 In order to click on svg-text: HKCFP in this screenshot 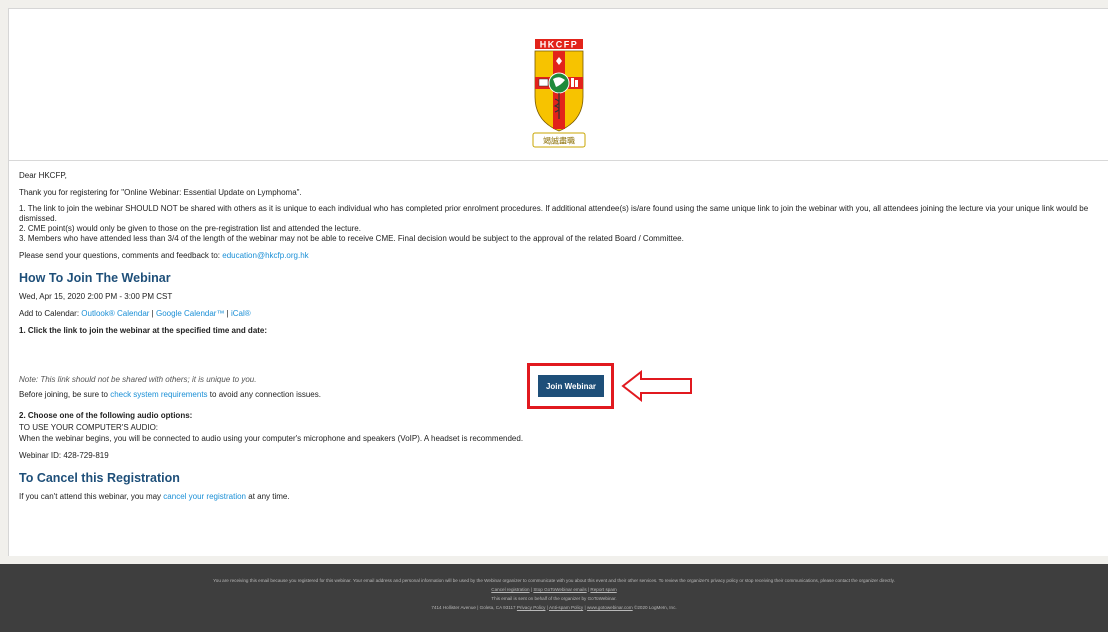, I will do `click(559, 45)`.